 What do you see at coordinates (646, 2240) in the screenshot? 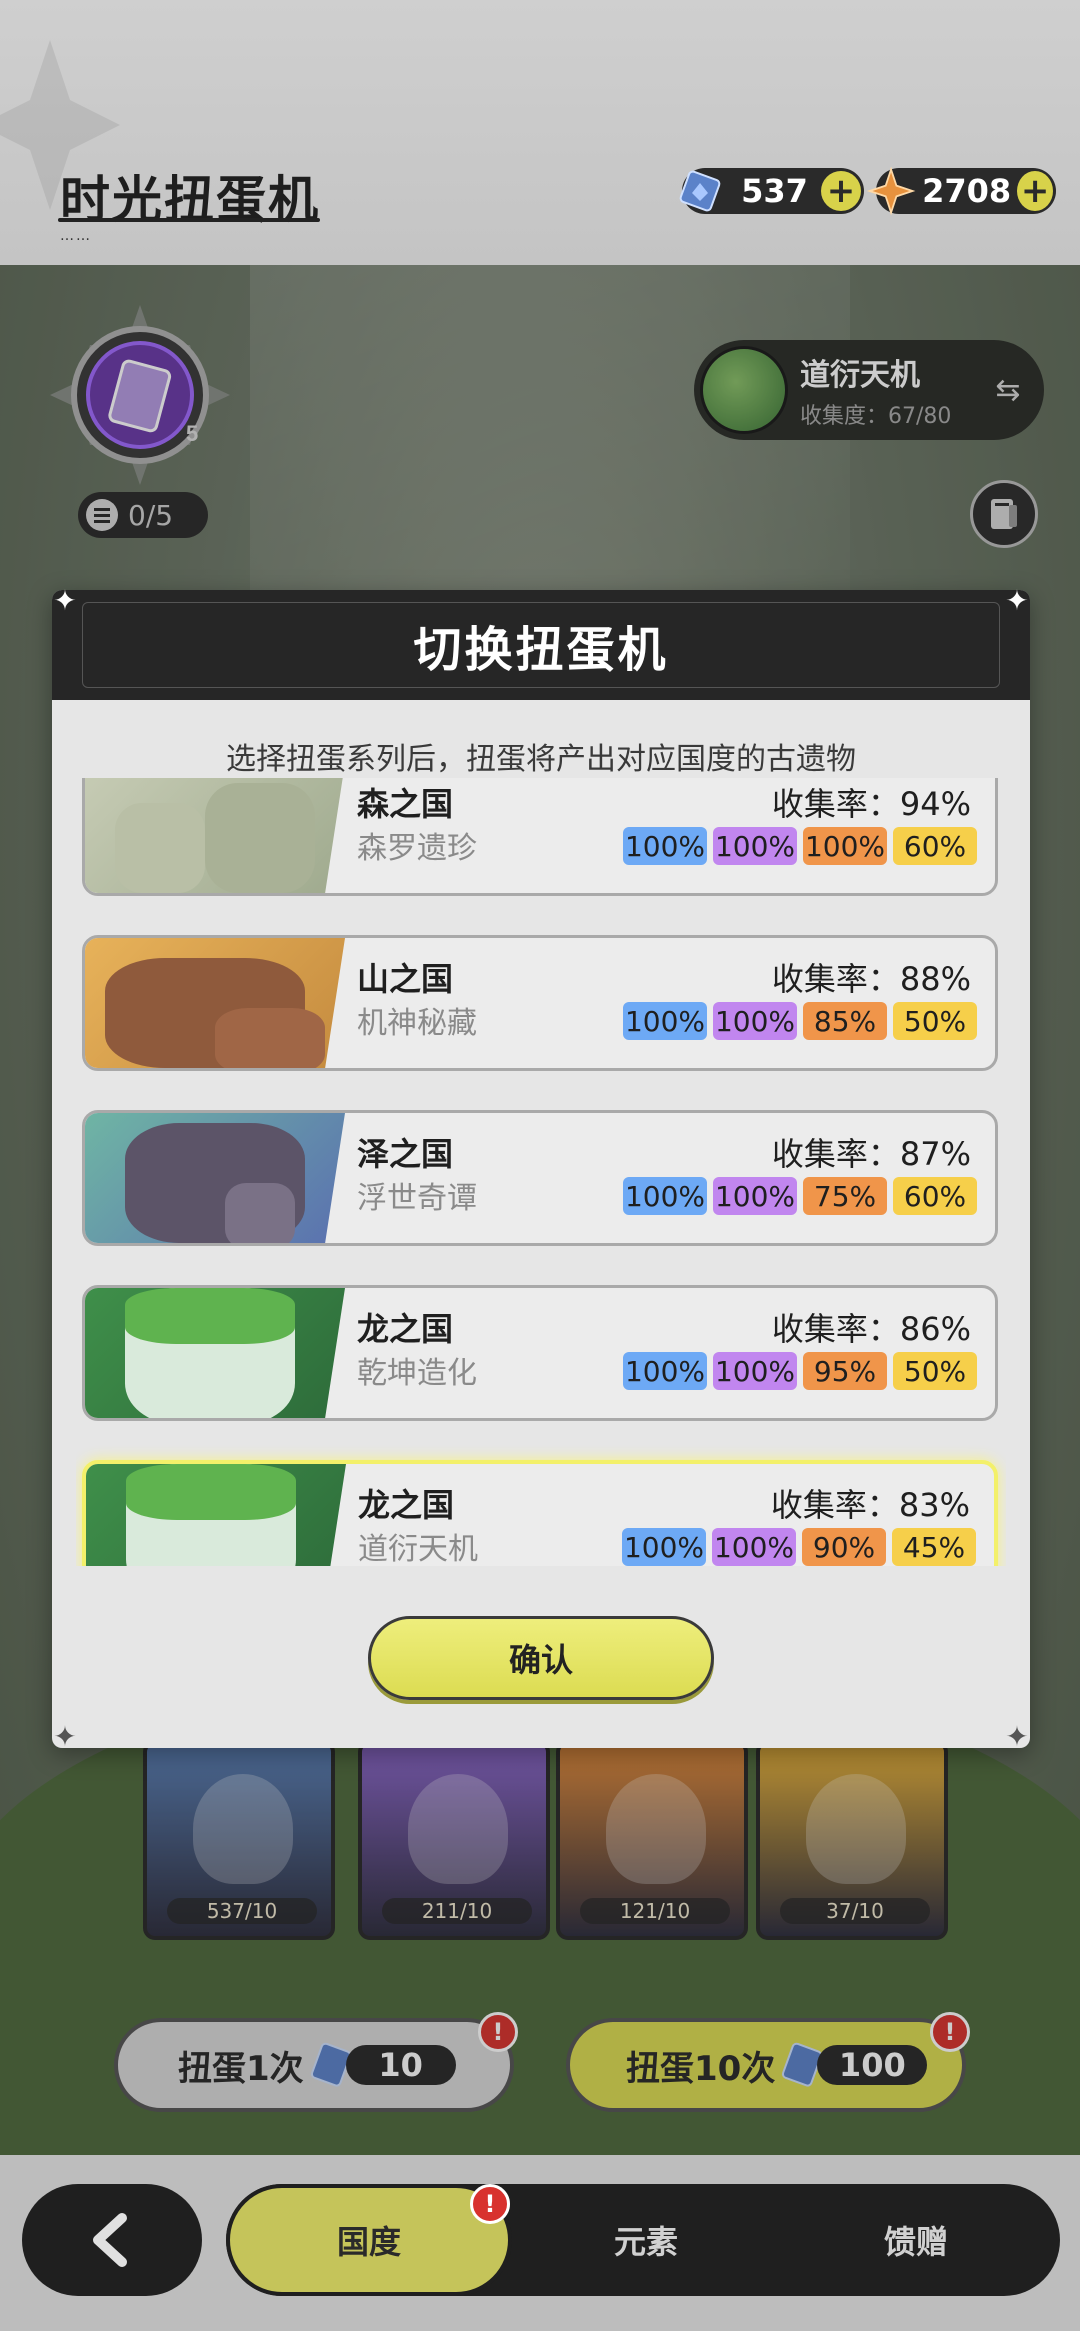
I see `tab-element: 元素` at bounding box center [646, 2240].